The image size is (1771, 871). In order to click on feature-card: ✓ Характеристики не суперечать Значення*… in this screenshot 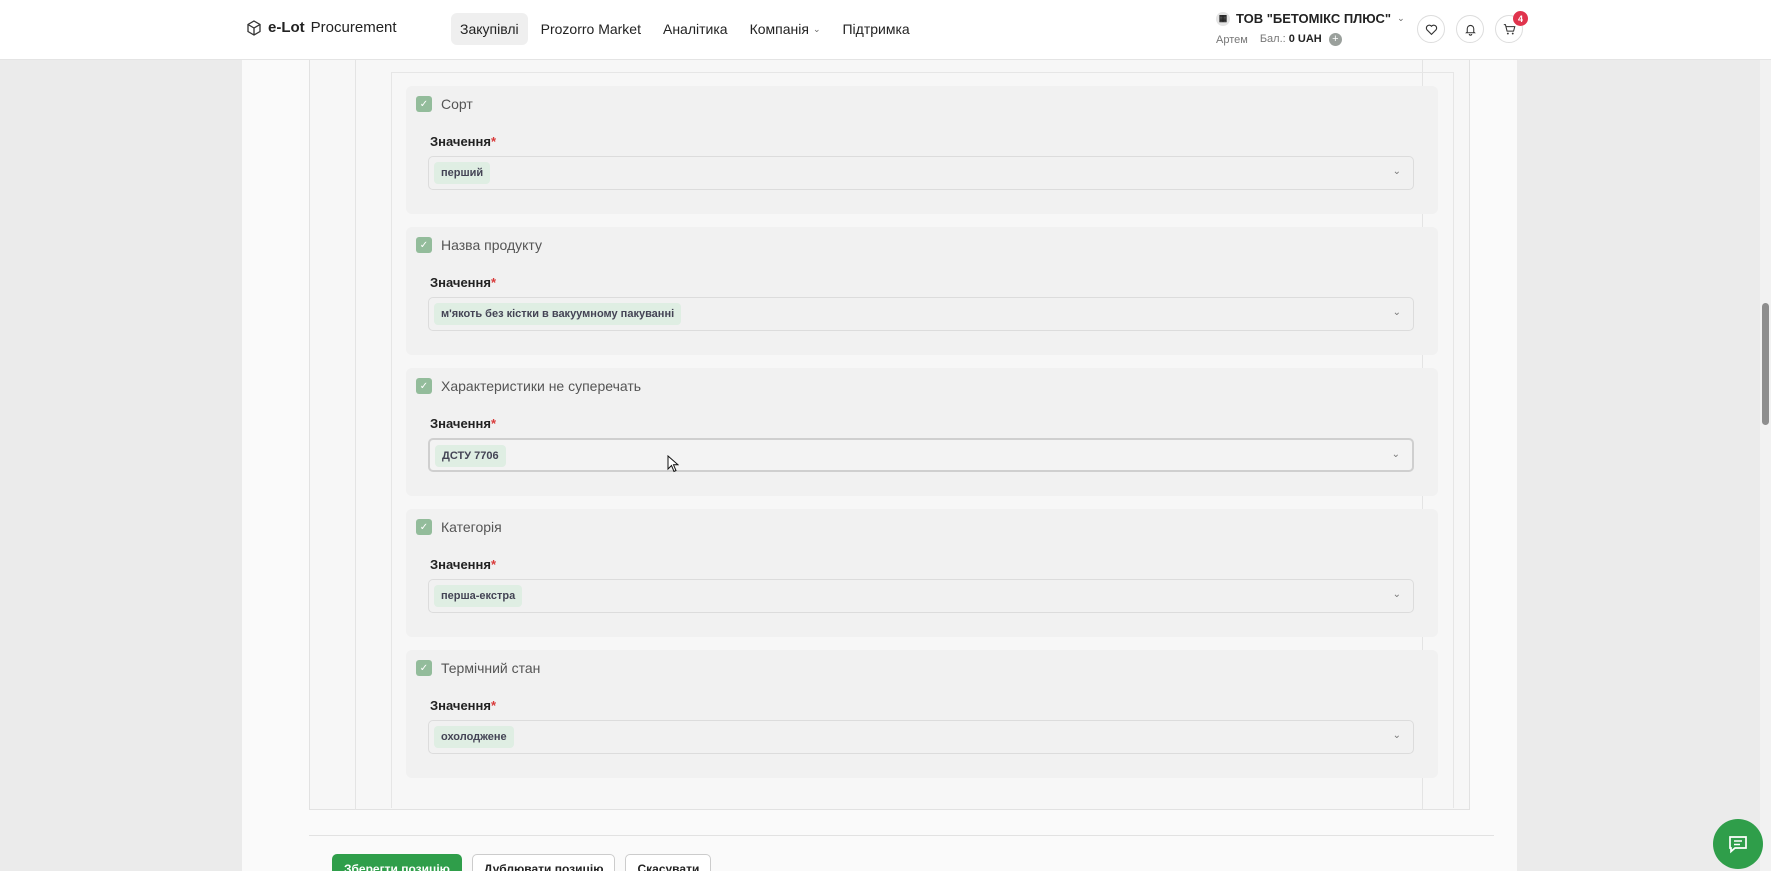, I will do `click(922, 432)`.